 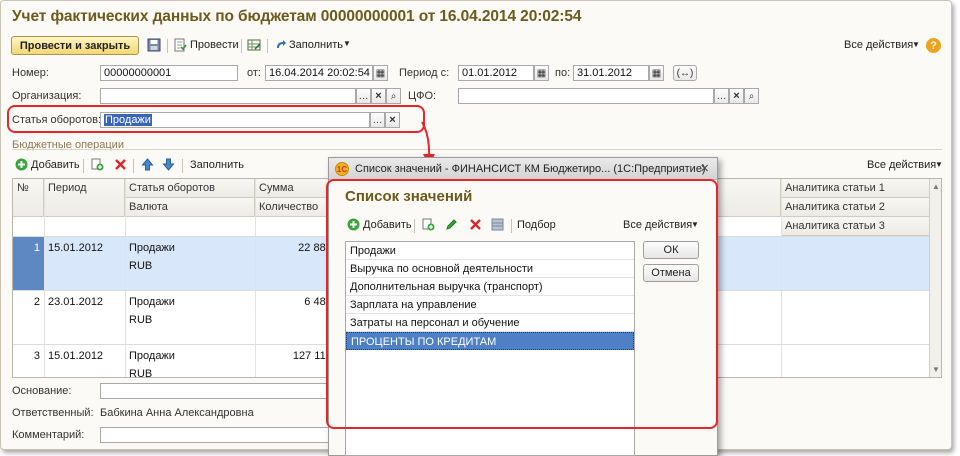 What do you see at coordinates (47, 96) in the screenshot?
I see `organization-label: Организация:` at bounding box center [47, 96].